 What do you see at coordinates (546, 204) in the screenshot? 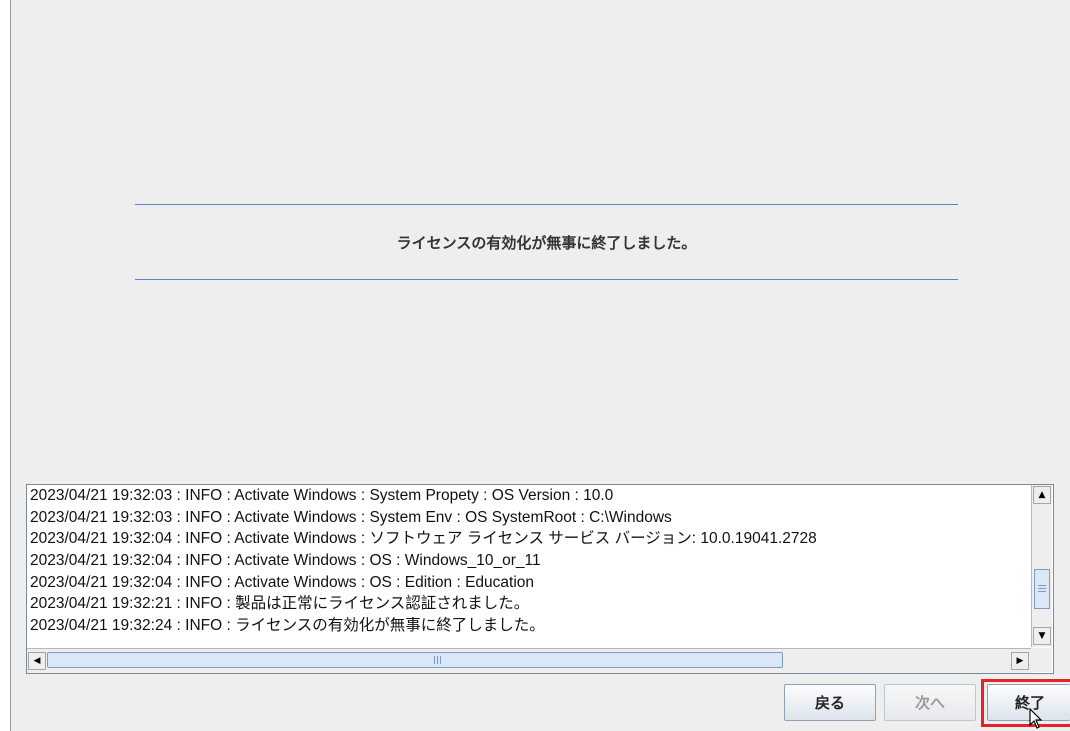
I see `separator-top` at bounding box center [546, 204].